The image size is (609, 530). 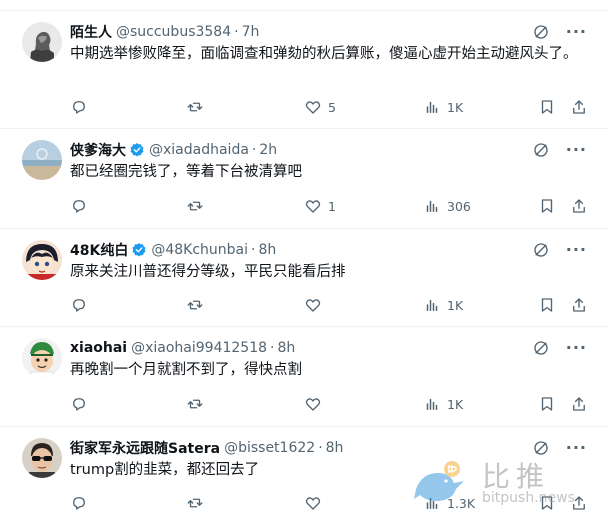 What do you see at coordinates (268, 150) in the screenshot?
I see `timestamp: 2h` at bounding box center [268, 150].